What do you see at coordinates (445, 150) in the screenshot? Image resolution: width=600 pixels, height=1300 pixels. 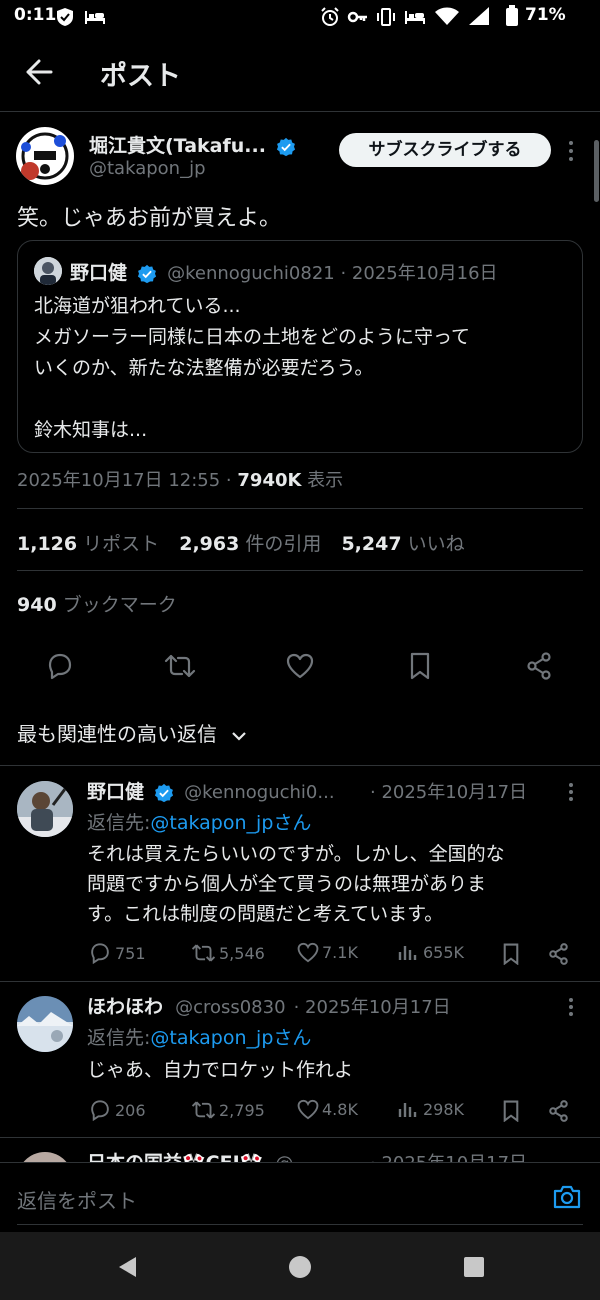 I see `subscribe-button: サブスクライブする` at bounding box center [445, 150].